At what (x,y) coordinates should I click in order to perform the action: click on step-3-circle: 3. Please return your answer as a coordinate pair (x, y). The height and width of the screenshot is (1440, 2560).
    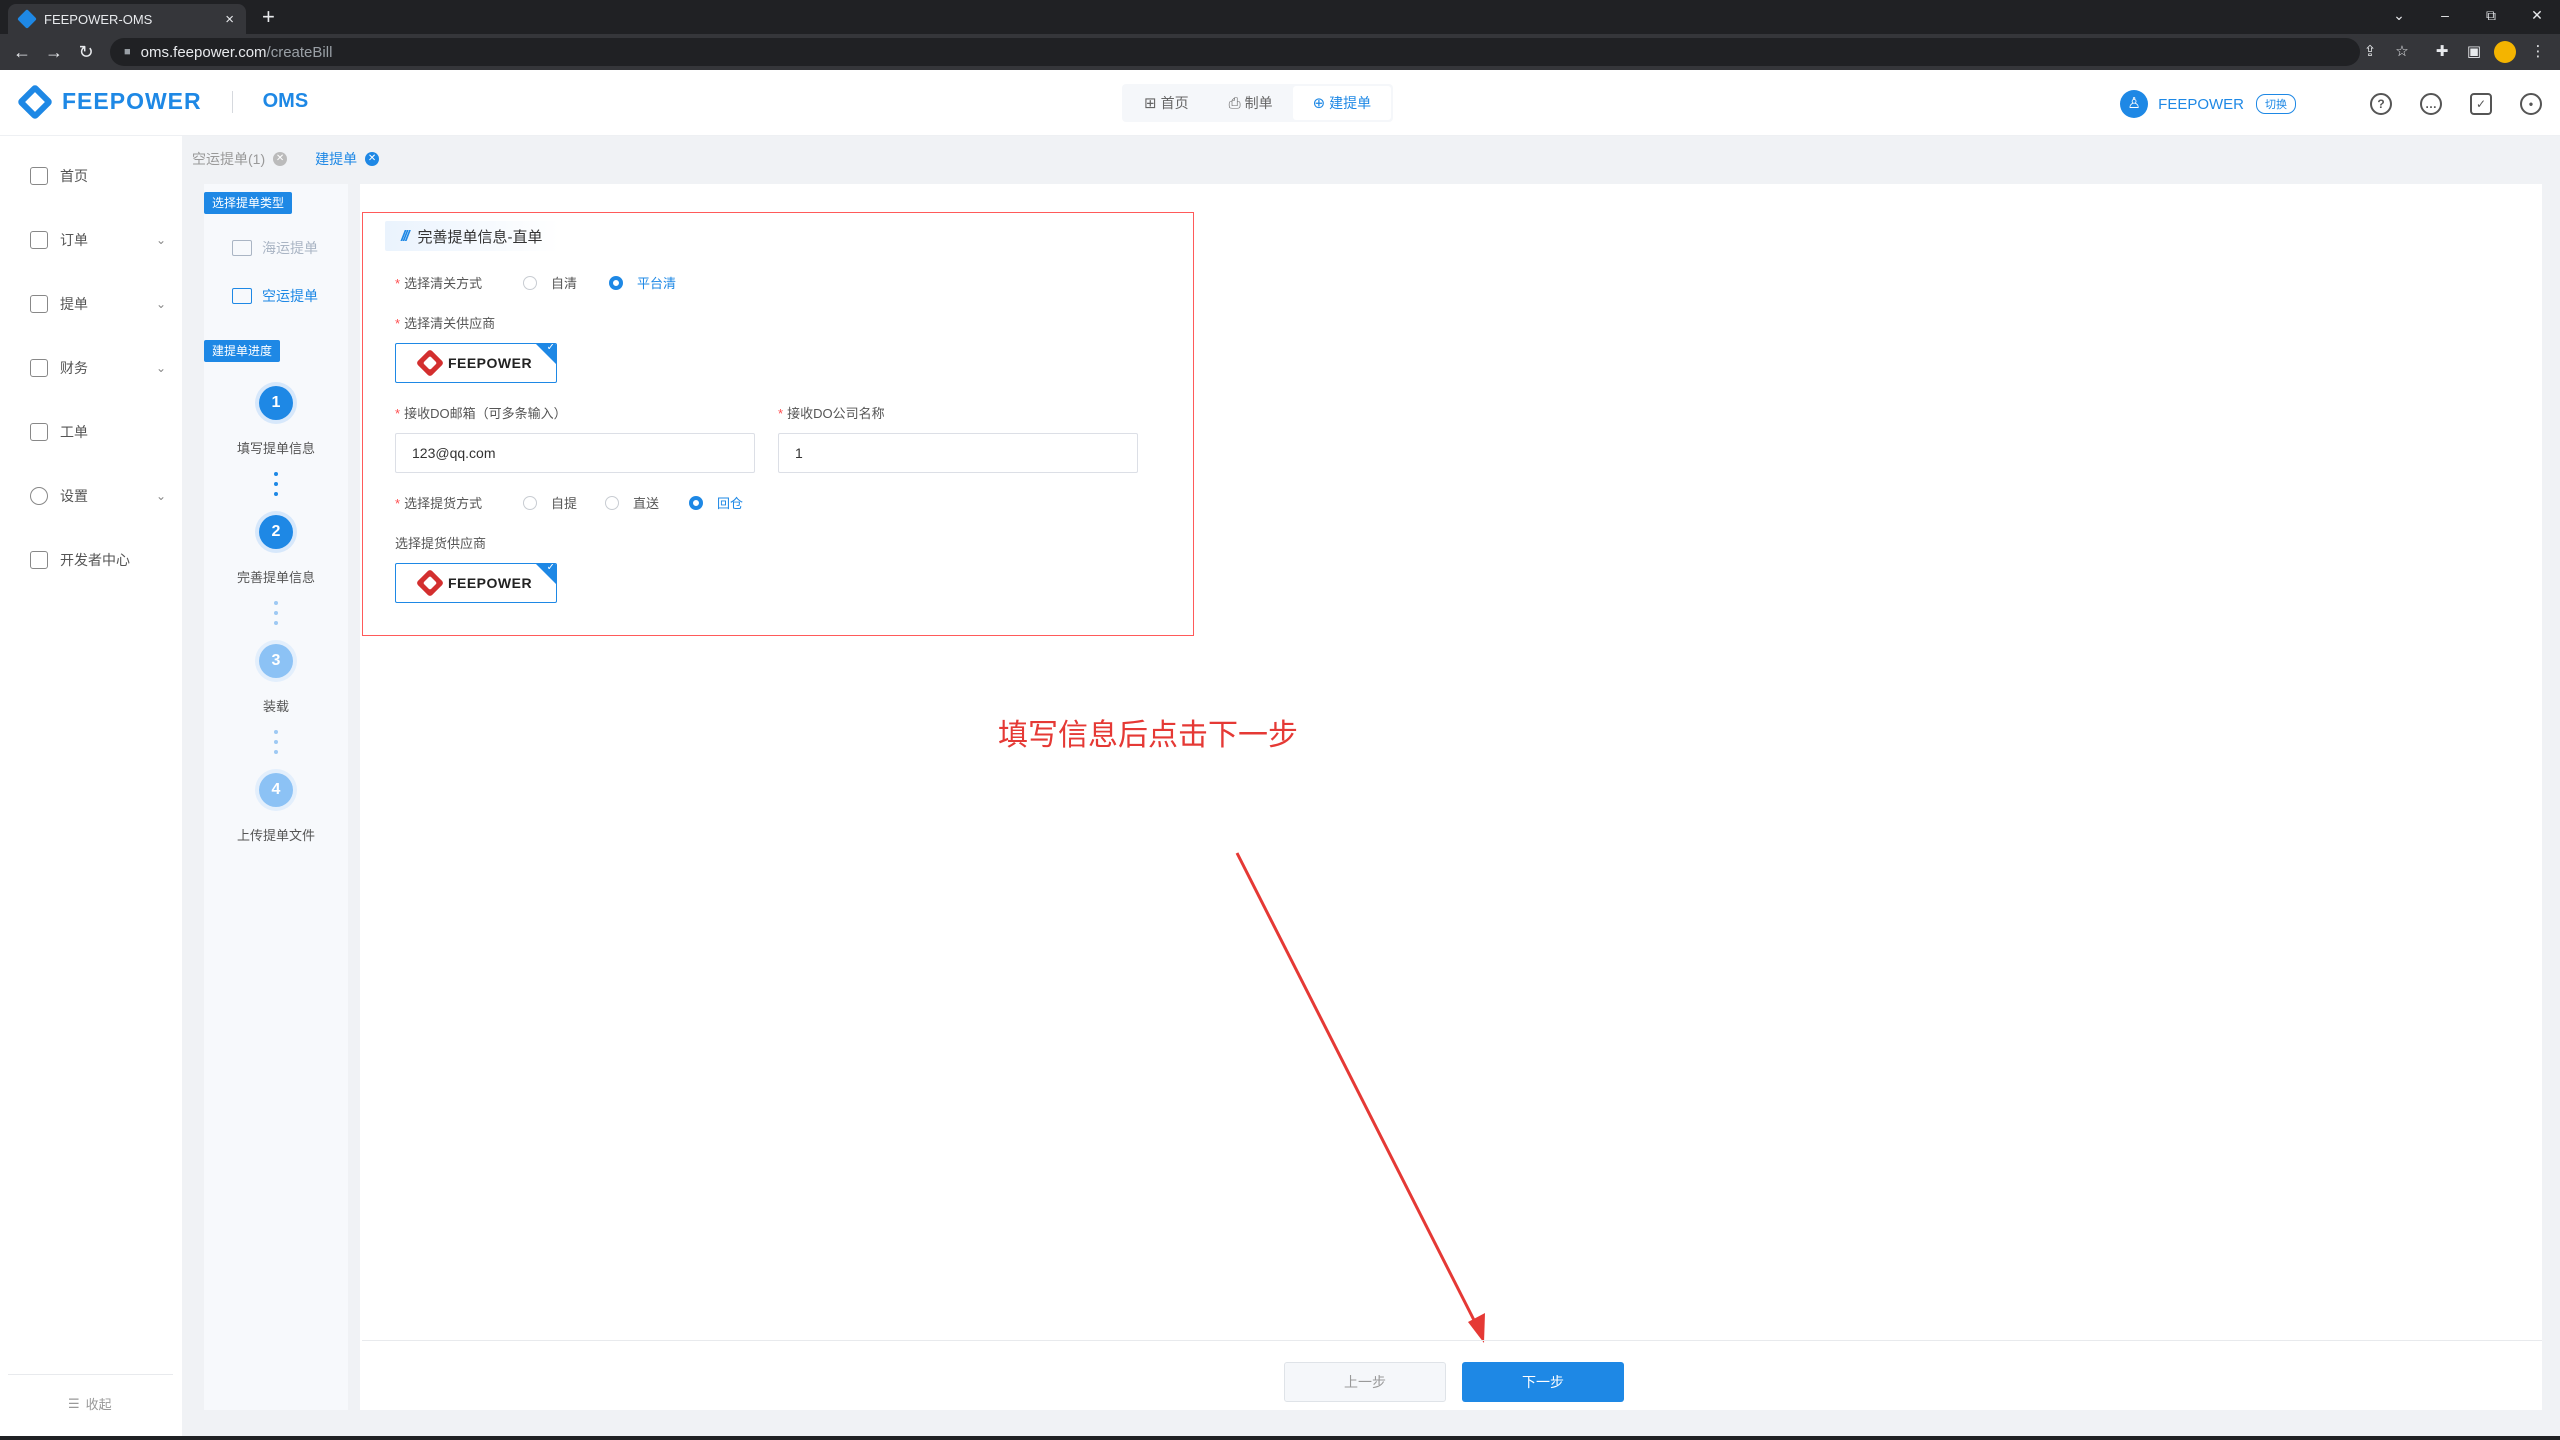
    Looking at the image, I should click on (276, 661).